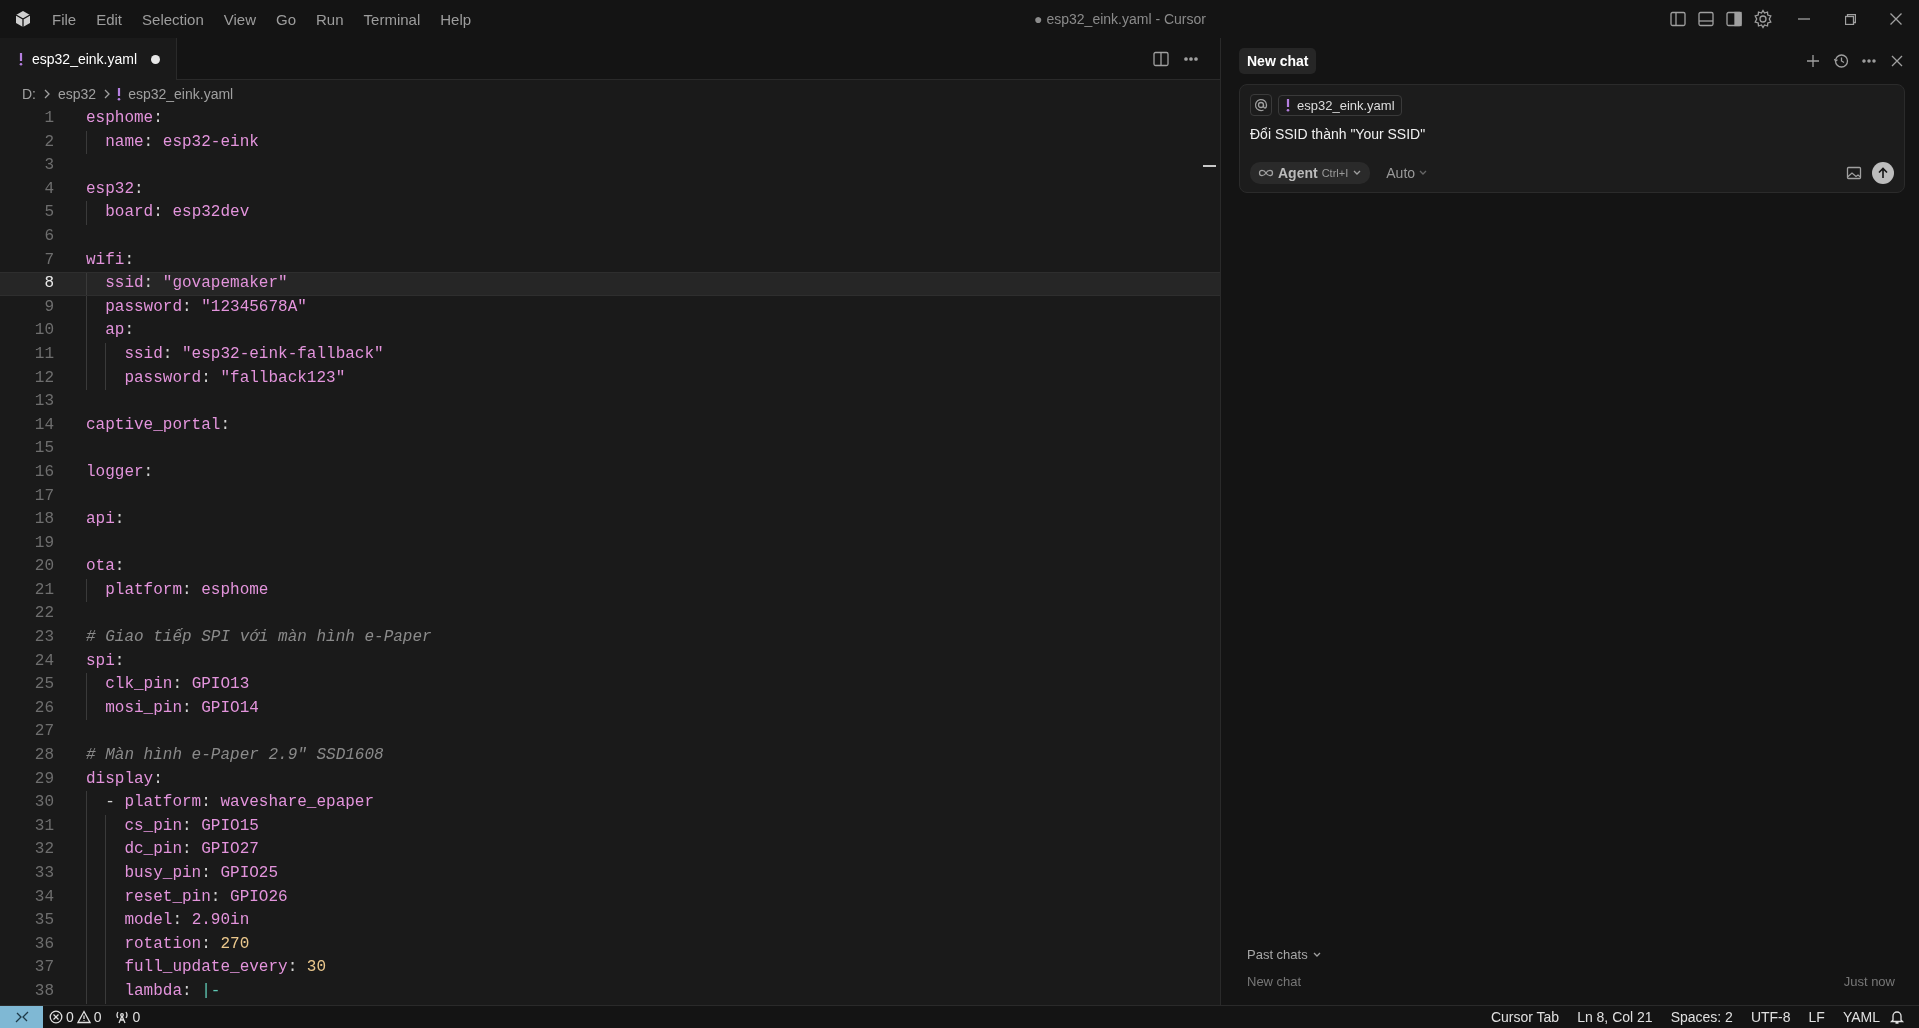  I want to click on menu-item: File, so click(64, 19).